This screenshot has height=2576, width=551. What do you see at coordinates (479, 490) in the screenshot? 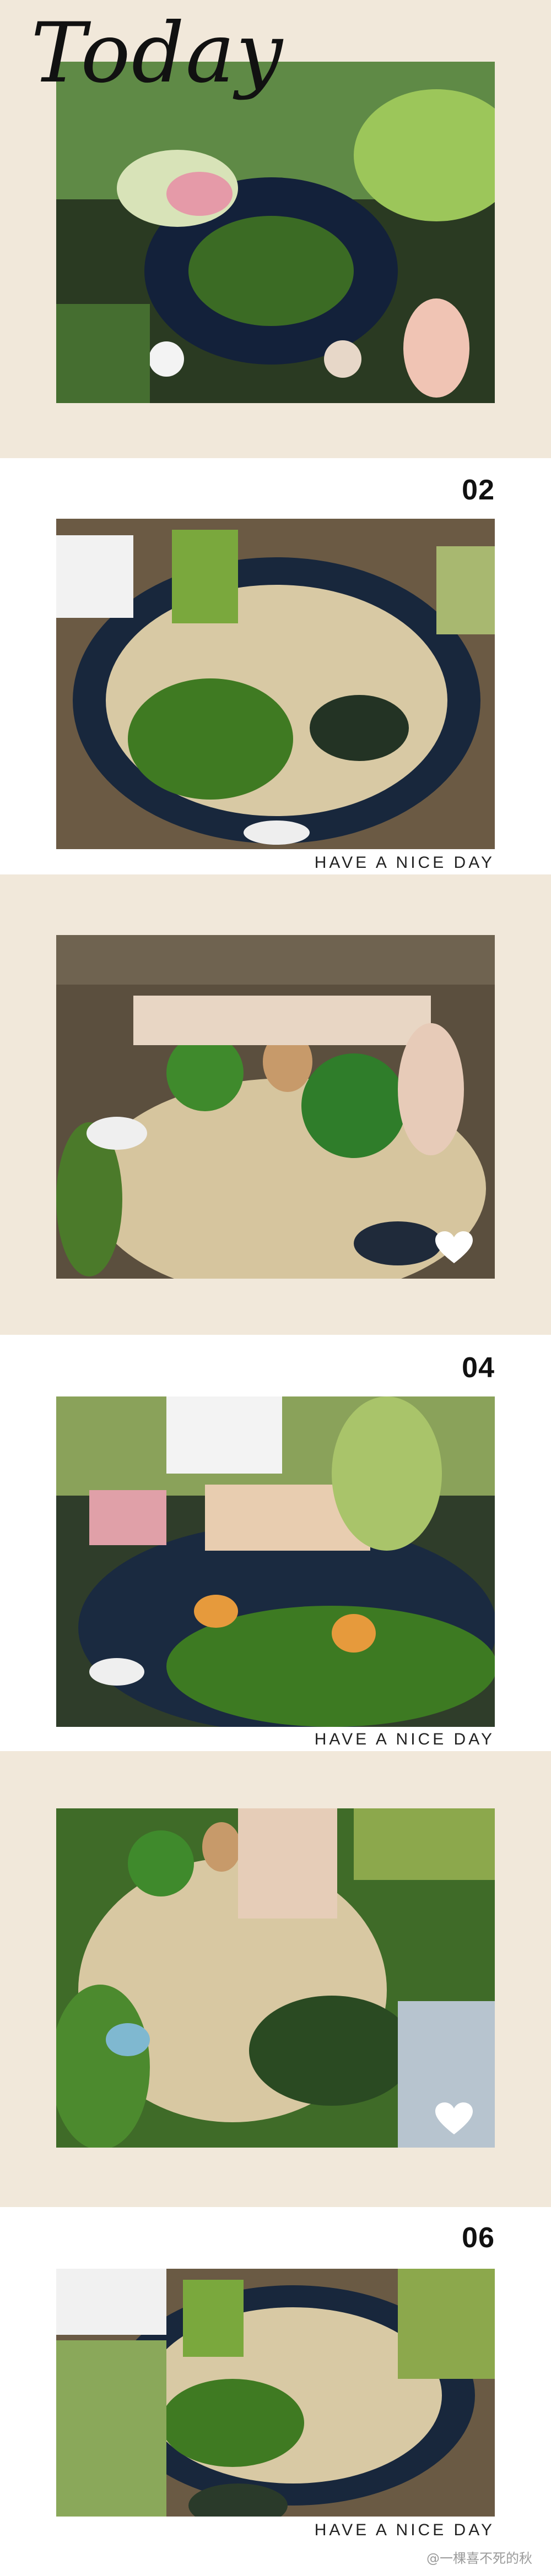
I see `slide-number: 02` at bounding box center [479, 490].